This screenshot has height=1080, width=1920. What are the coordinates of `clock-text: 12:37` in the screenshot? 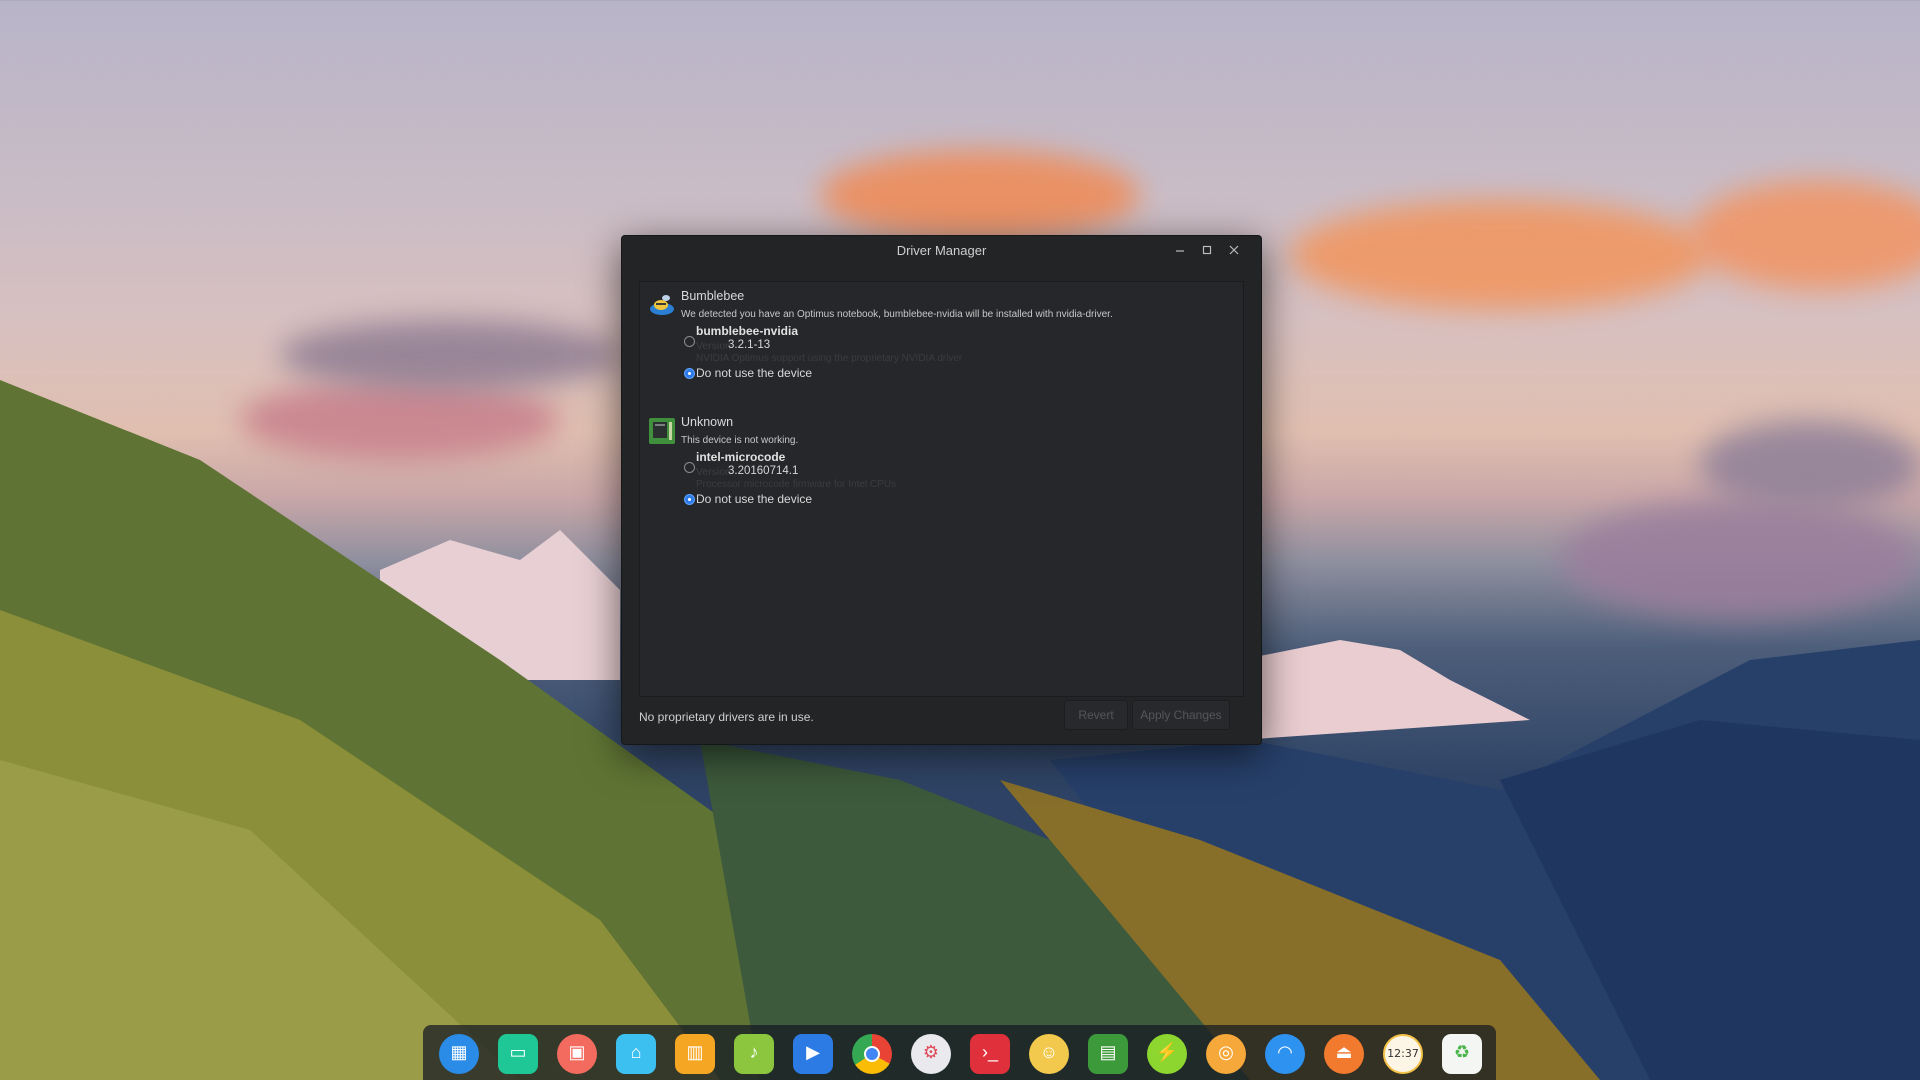 It's located at (1403, 1053).